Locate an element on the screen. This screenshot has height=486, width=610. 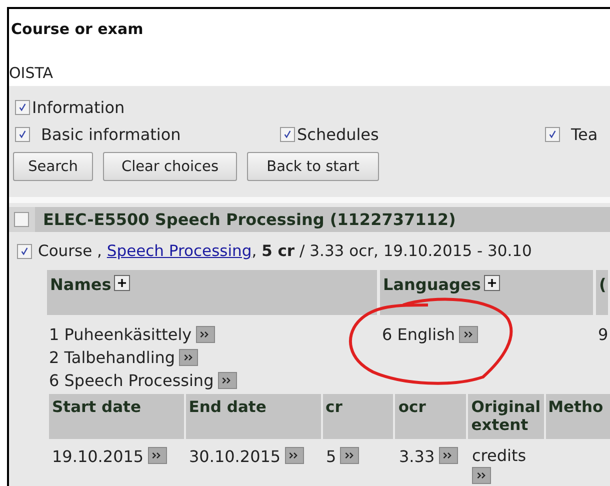
column-header: ( is located at coordinates (602, 284).